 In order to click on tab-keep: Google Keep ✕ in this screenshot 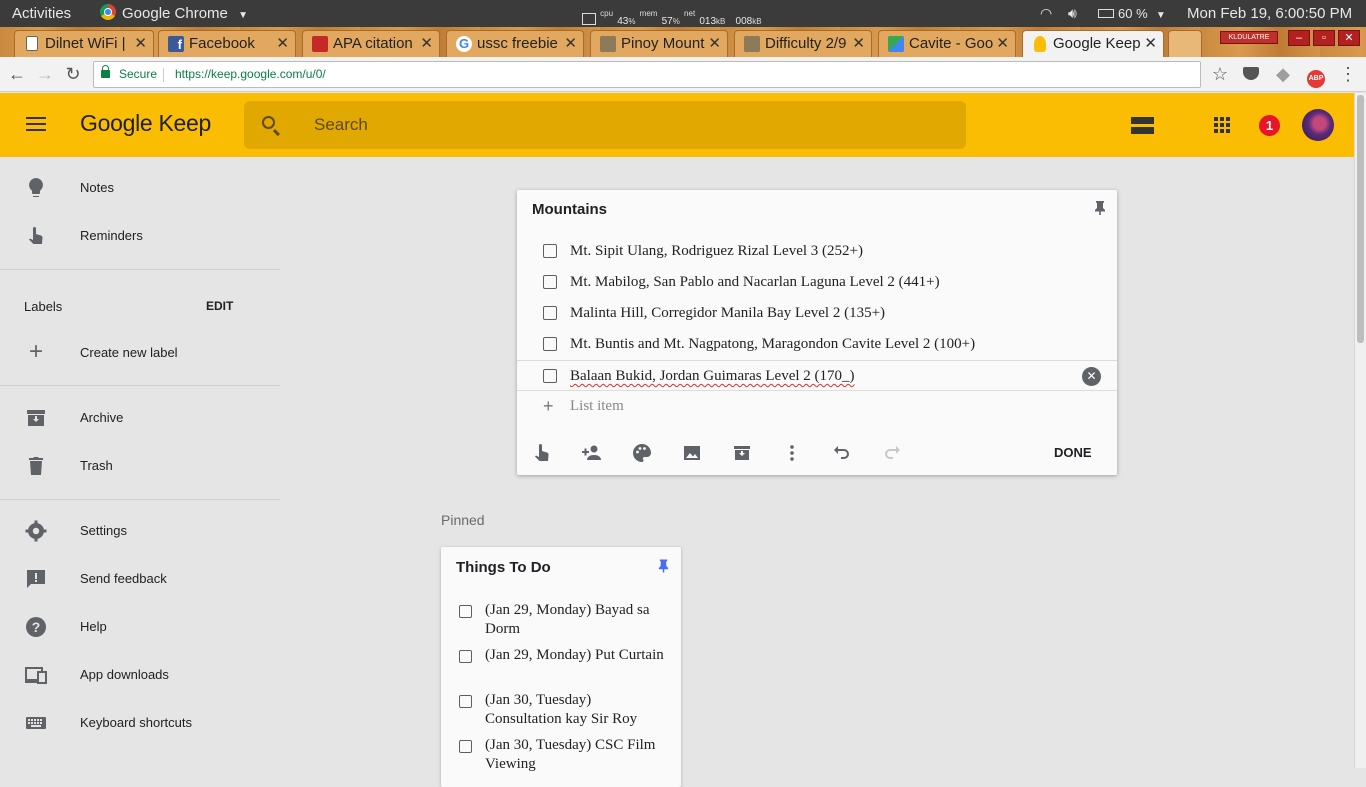, I will do `click(1093, 43)`.